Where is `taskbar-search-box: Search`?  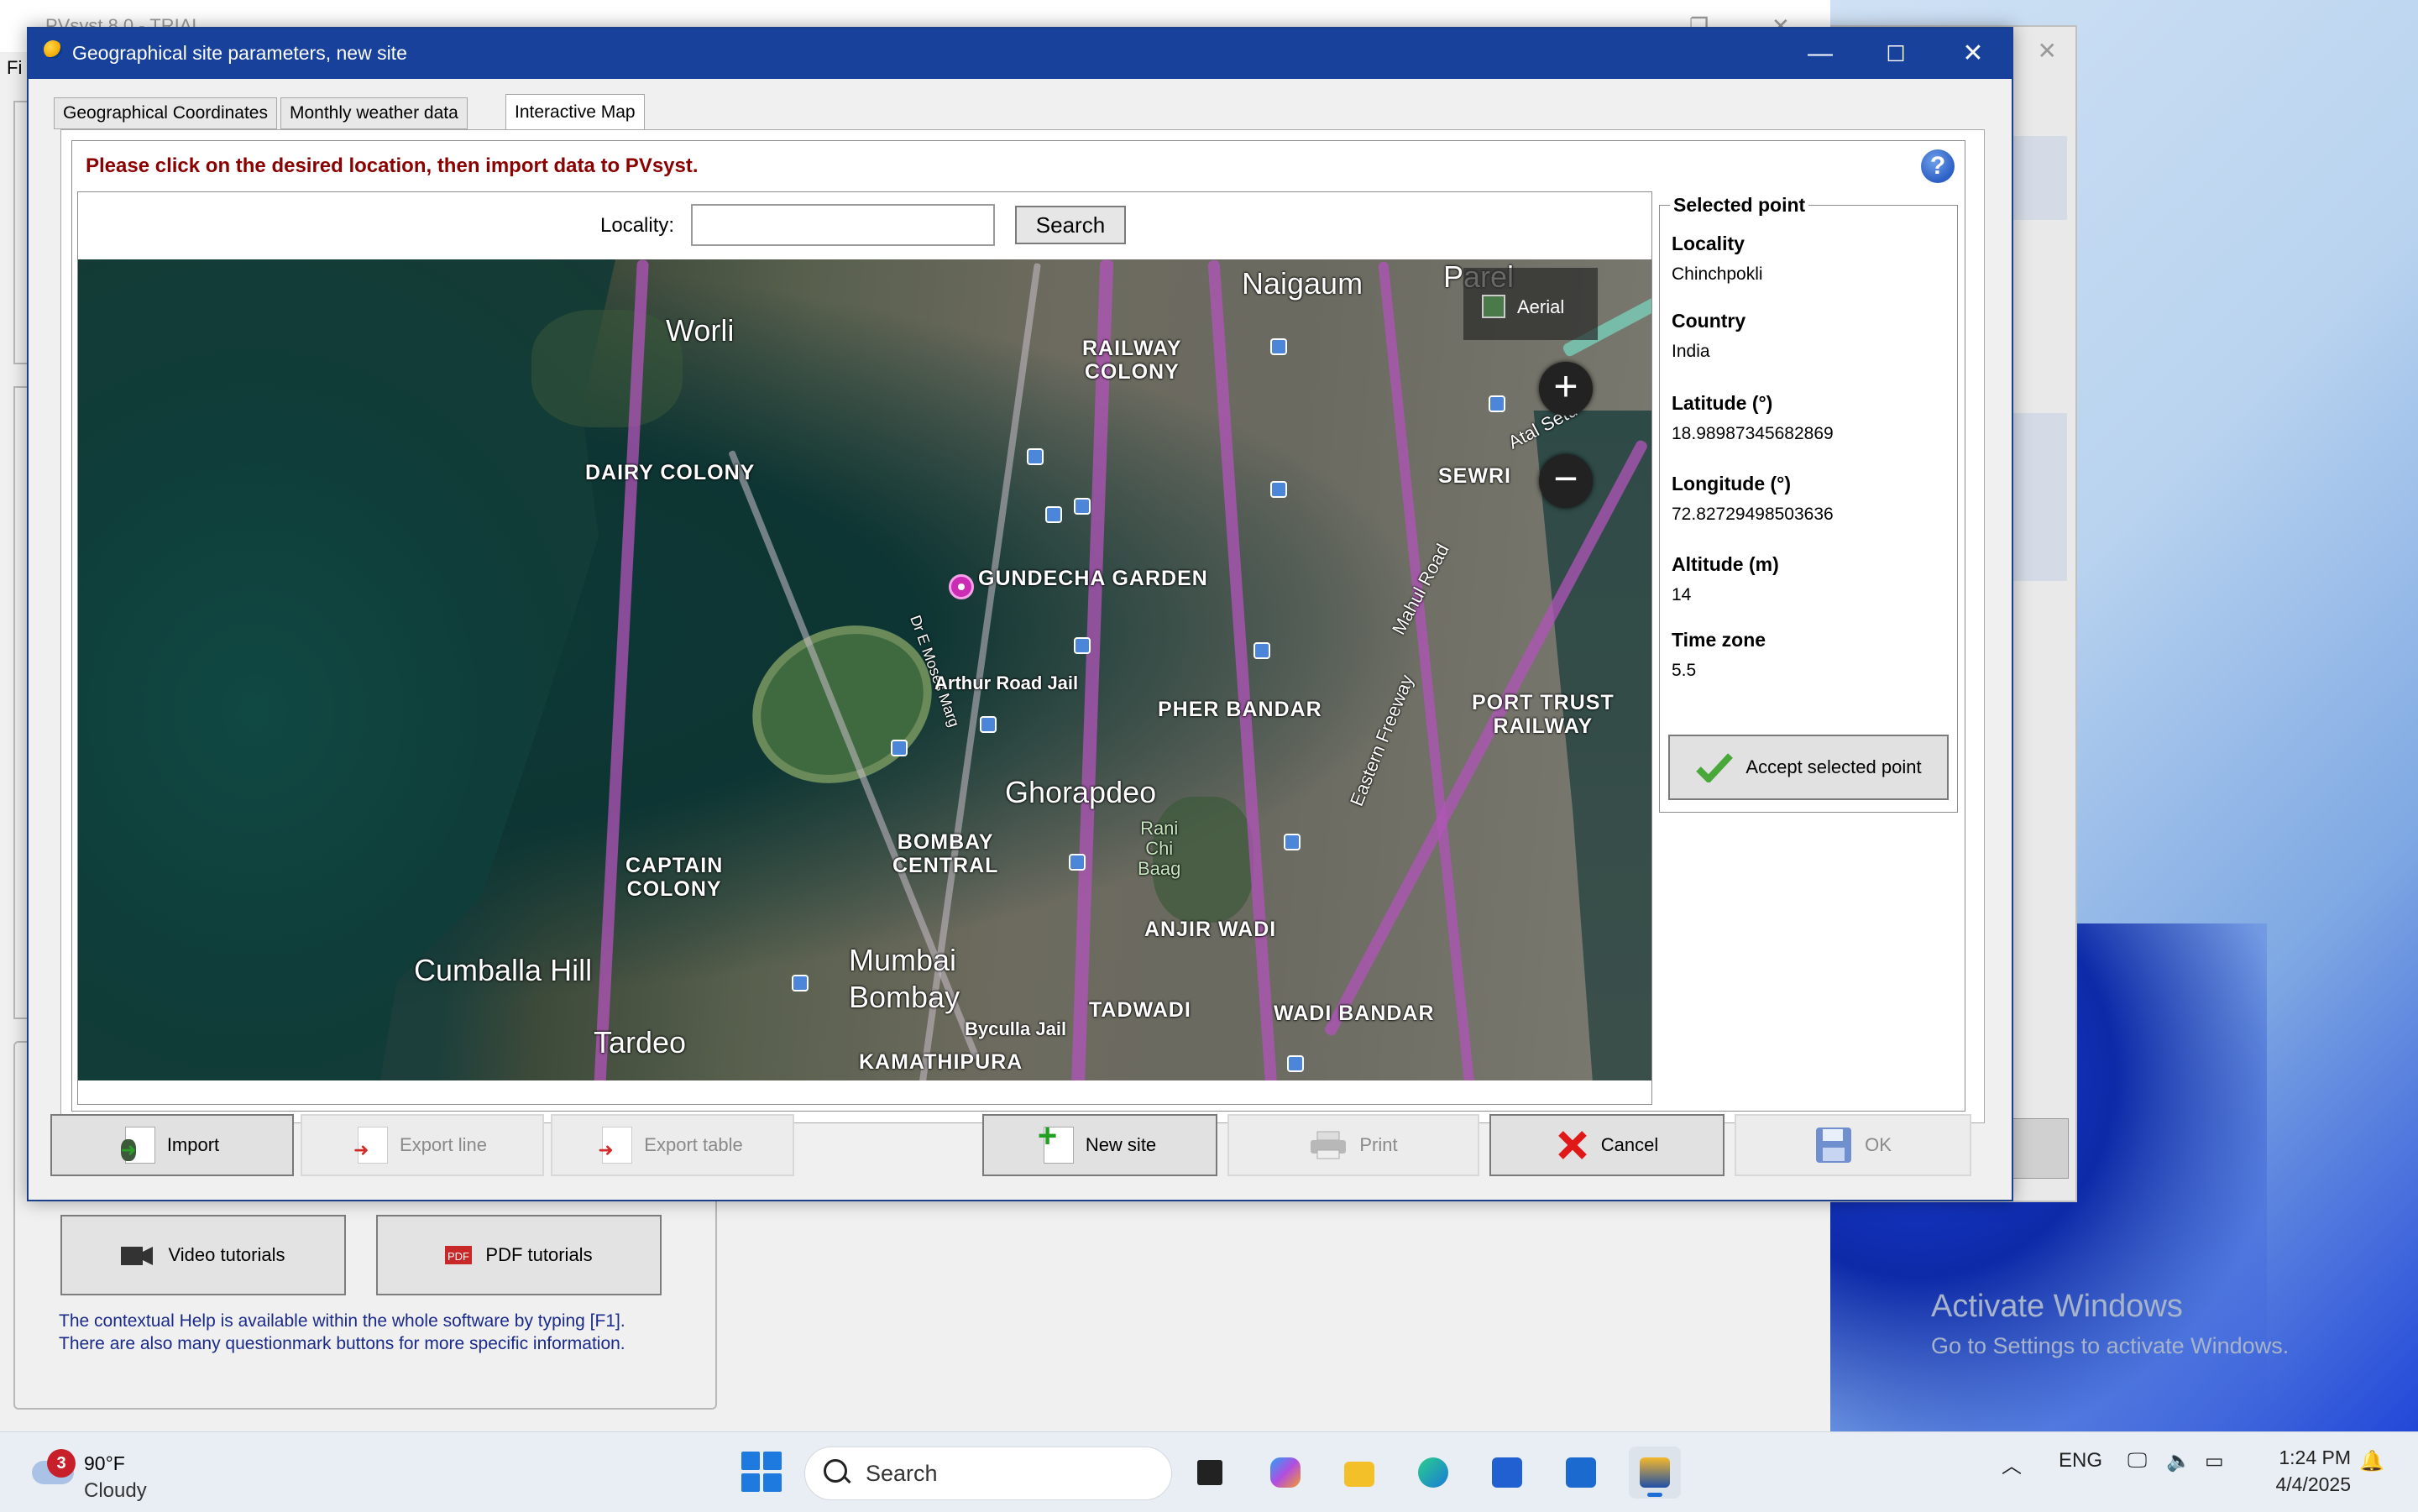
taskbar-search-box: Search is located at coordinates (988, 1473).